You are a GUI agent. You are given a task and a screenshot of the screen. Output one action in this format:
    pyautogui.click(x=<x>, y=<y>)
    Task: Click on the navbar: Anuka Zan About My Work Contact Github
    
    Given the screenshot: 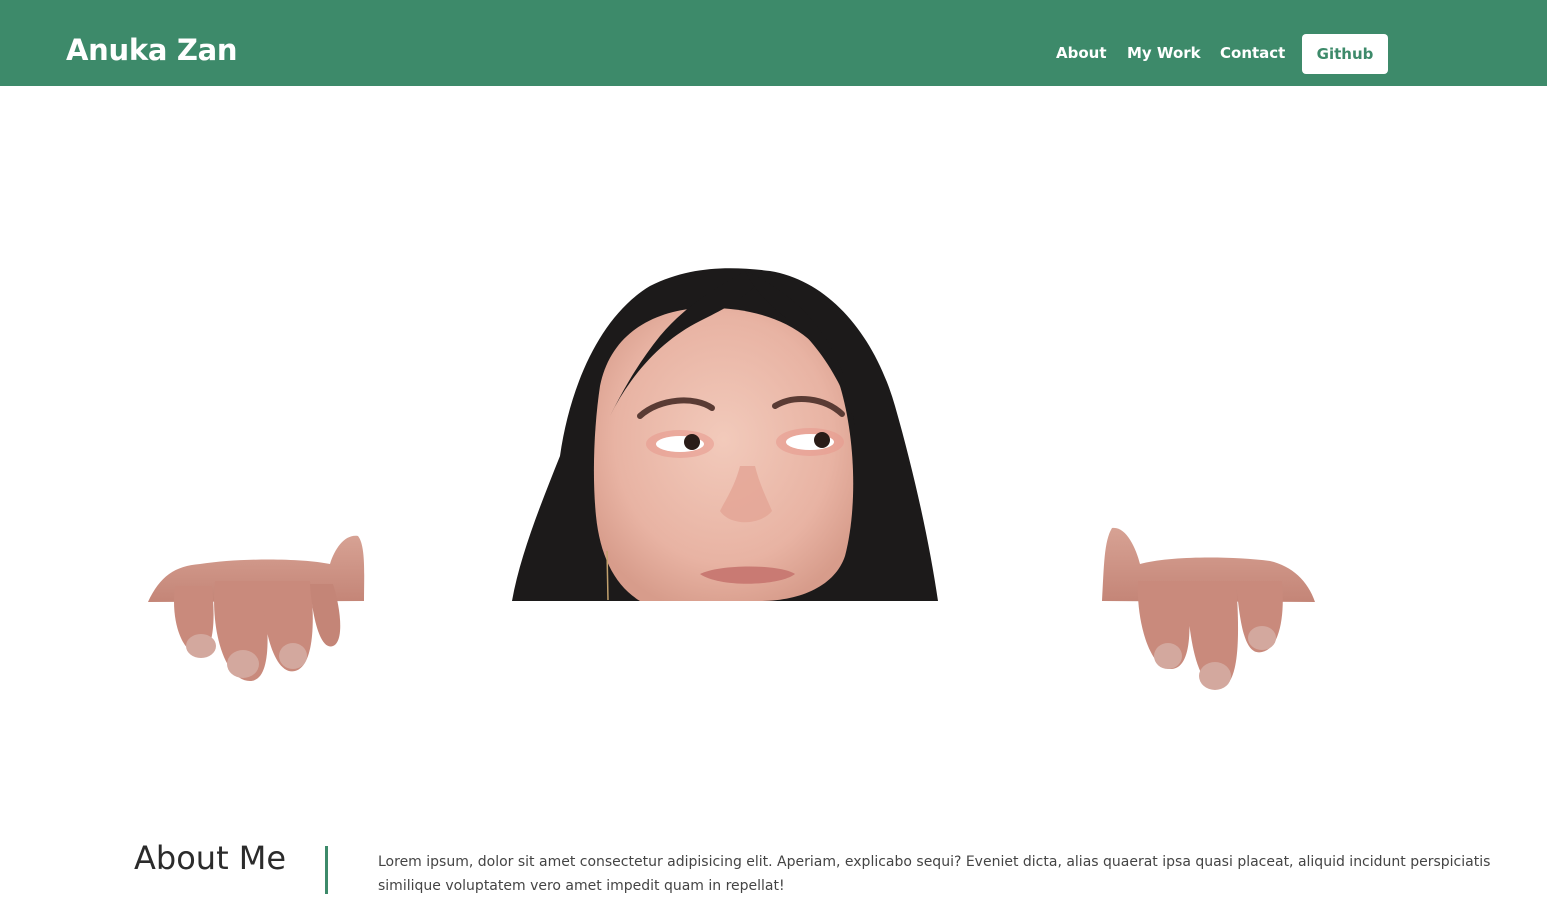 What is the action you would take?
    pyautogui.click(x=773, y=43)
    